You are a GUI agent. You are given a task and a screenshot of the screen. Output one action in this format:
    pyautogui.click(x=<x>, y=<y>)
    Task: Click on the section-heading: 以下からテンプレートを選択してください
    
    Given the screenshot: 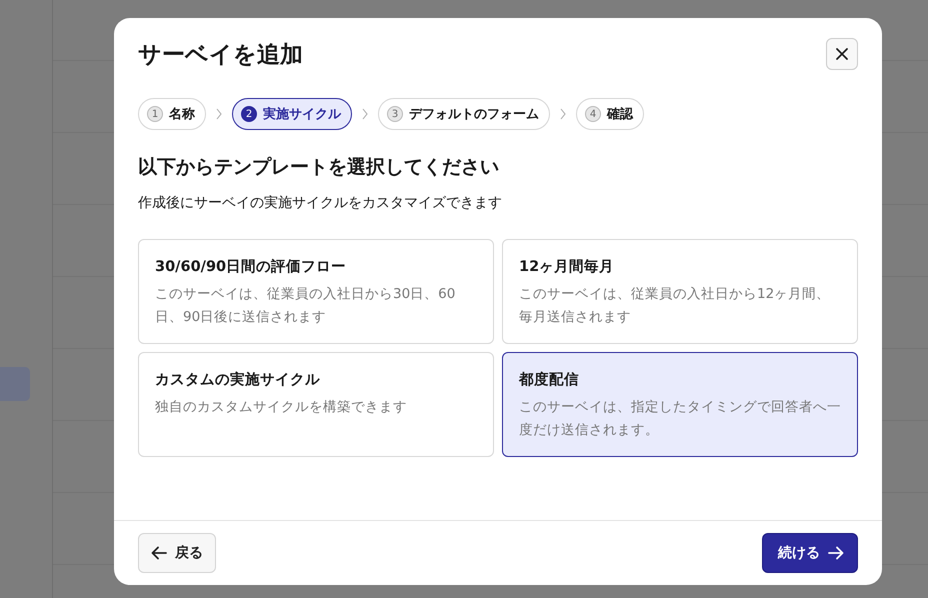 What is the action you would take?
    pyautogui.click(x=319, y=167)
    